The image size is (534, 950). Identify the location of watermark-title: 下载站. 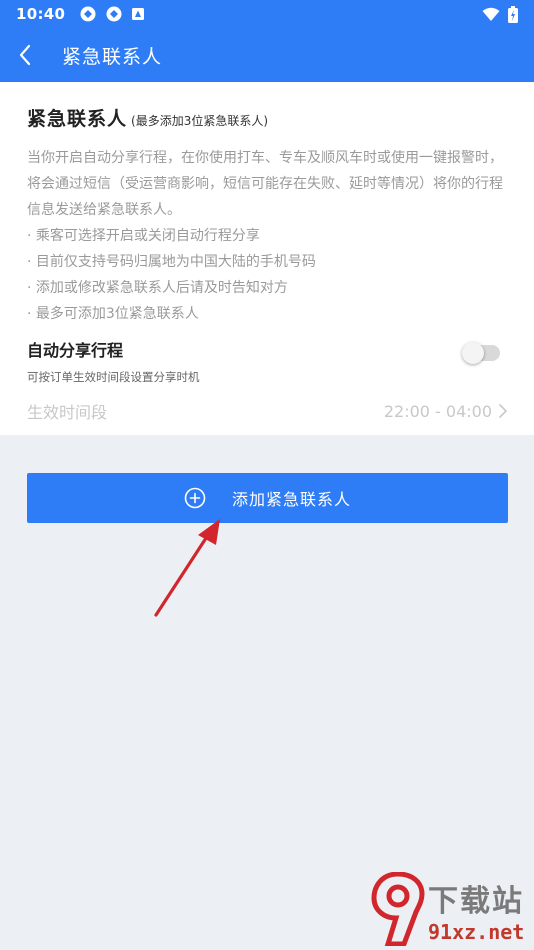
(476, 901).